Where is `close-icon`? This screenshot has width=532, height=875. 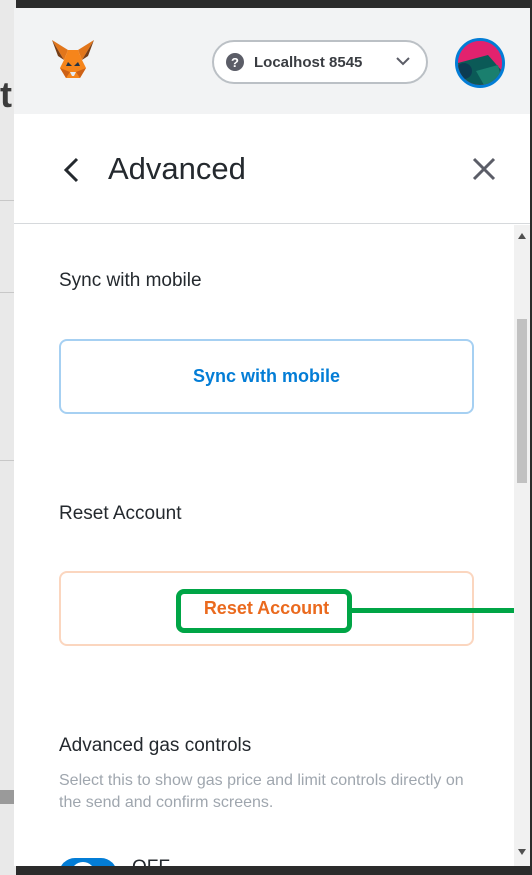 close-icon is located at coordinates (484, 169).